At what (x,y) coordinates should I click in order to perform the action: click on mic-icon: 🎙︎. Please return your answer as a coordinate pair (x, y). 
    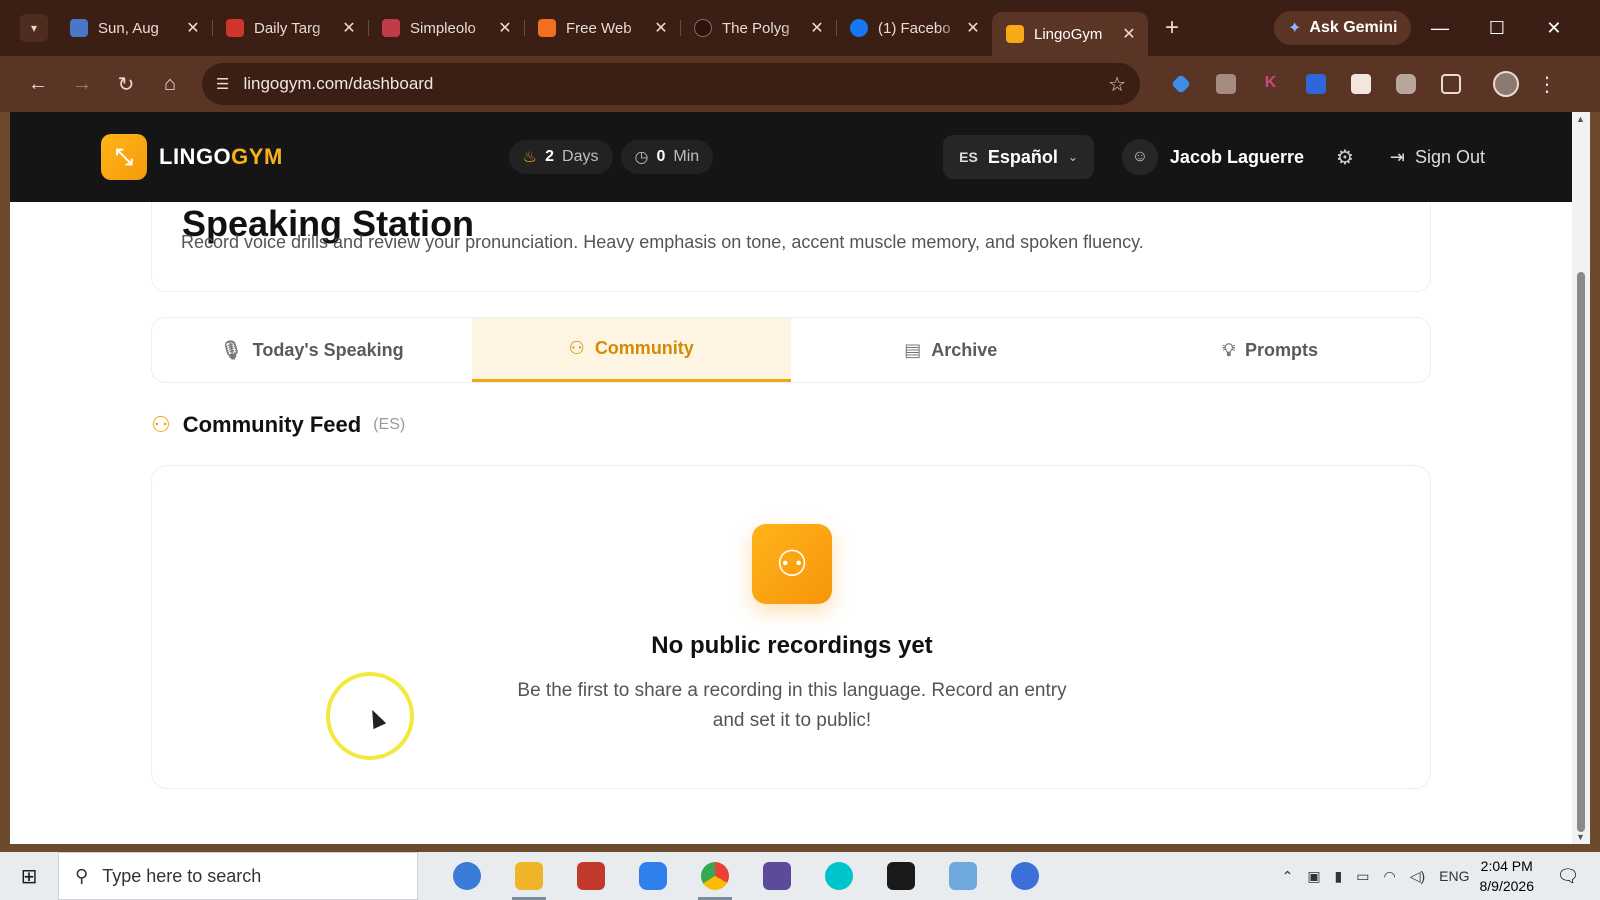
    Looking at the image, I should click on (231, 349).